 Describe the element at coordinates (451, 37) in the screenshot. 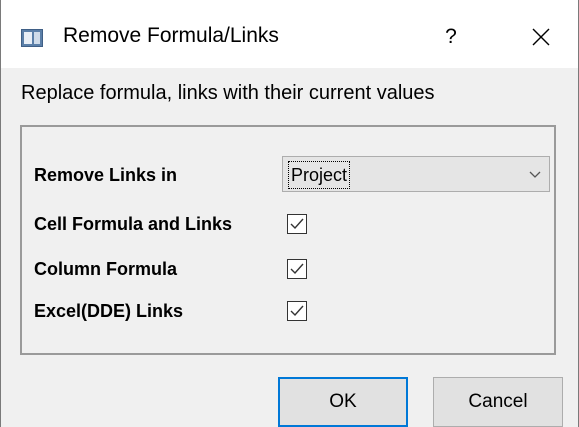

I see `help-button: ?` at that location.